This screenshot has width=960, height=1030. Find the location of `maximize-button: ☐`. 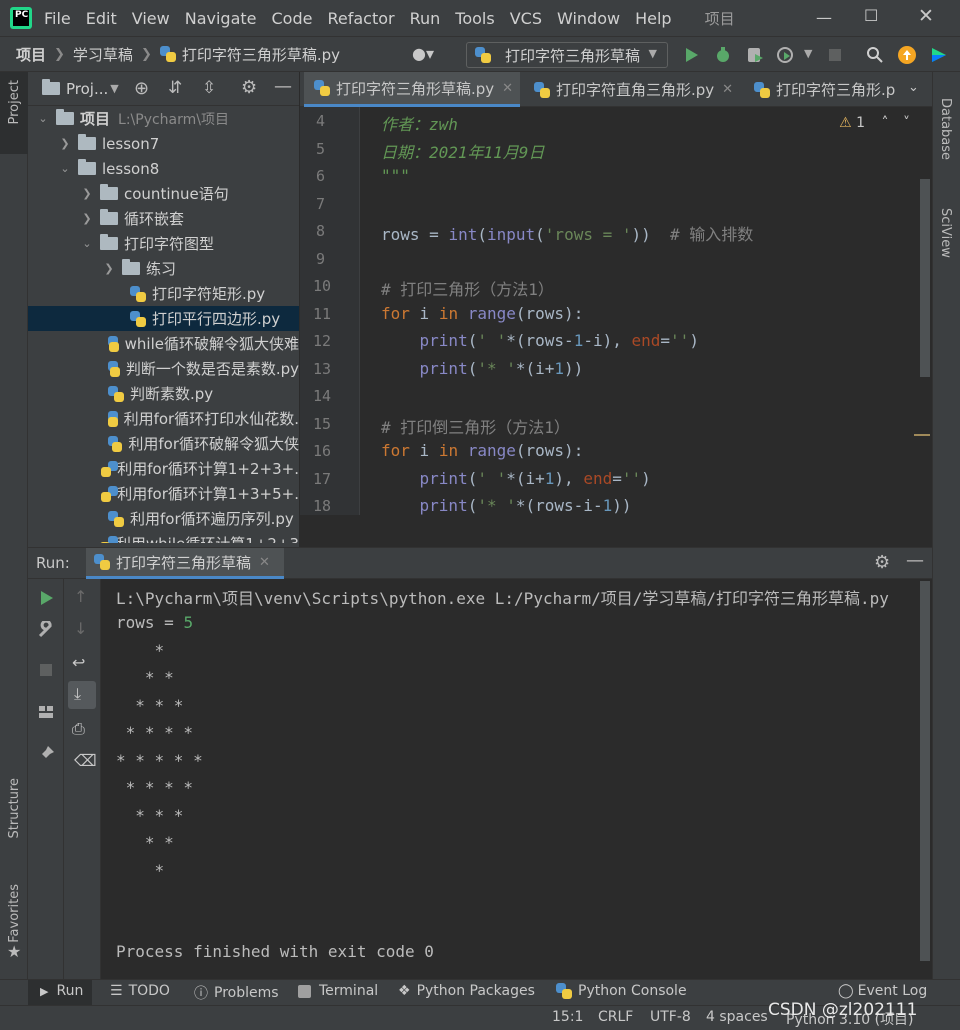

maximize-button: ☐ is located at coordinates (871, 15).